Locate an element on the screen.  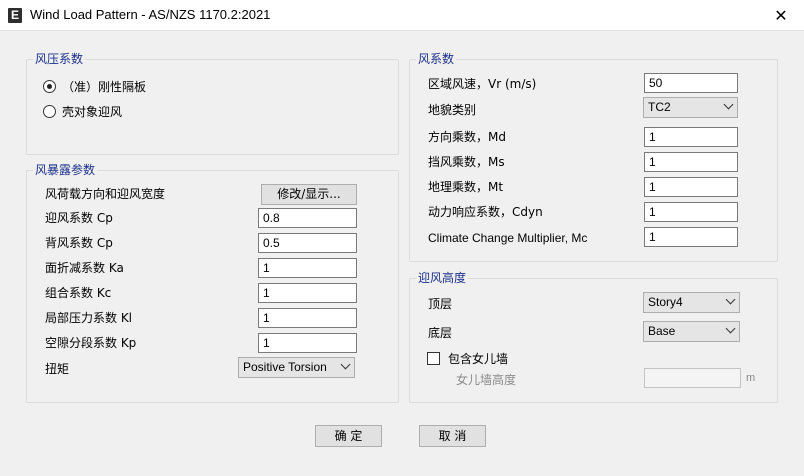
cdyn-input: 1 is located at coordinates (691, 212).